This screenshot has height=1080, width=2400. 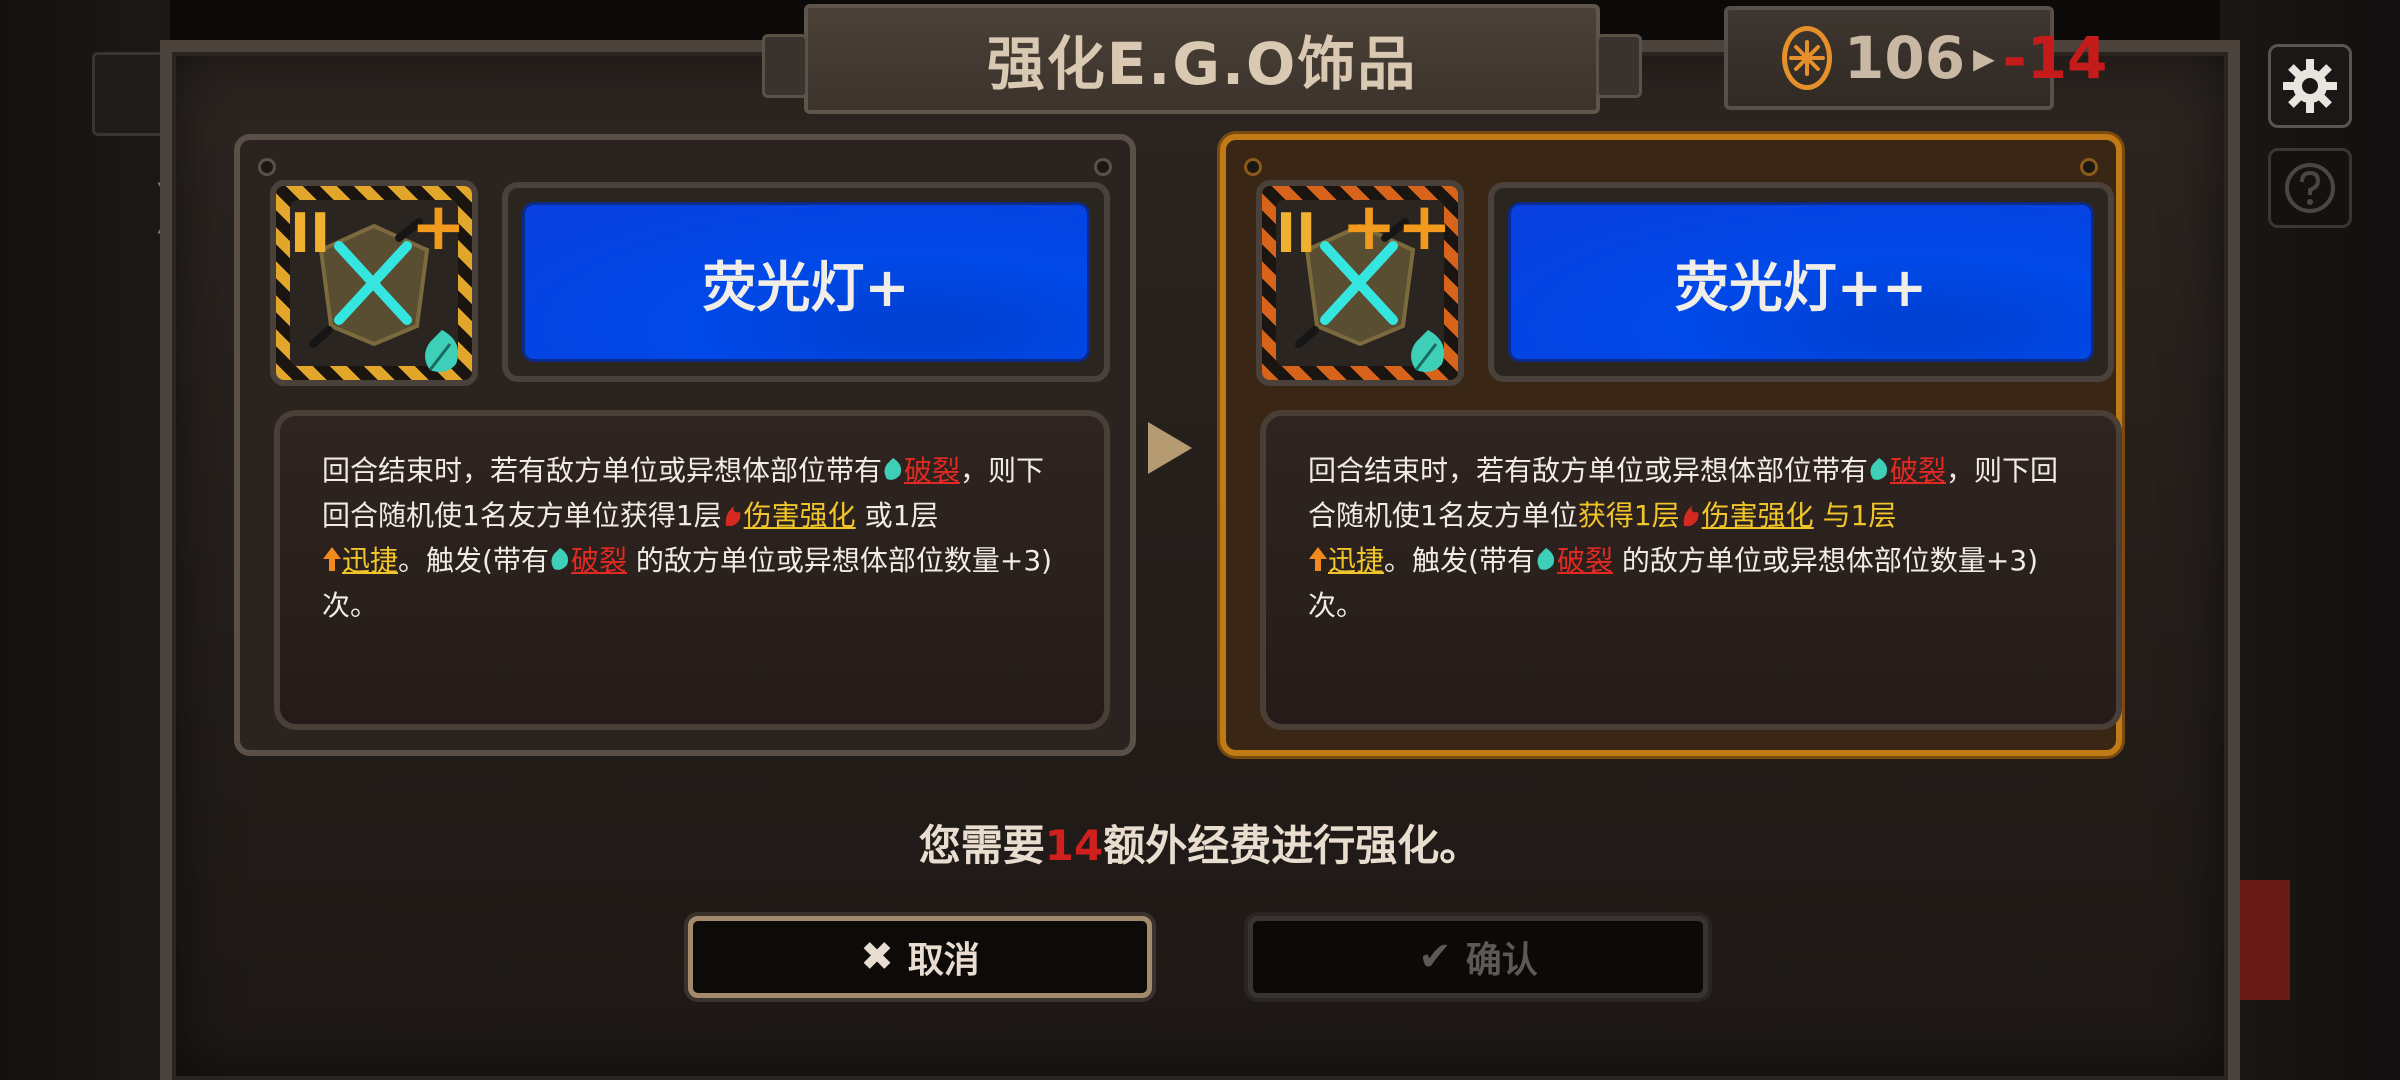 I want to click on item-name: 荧光灯++, so click(x=1801, y=282).